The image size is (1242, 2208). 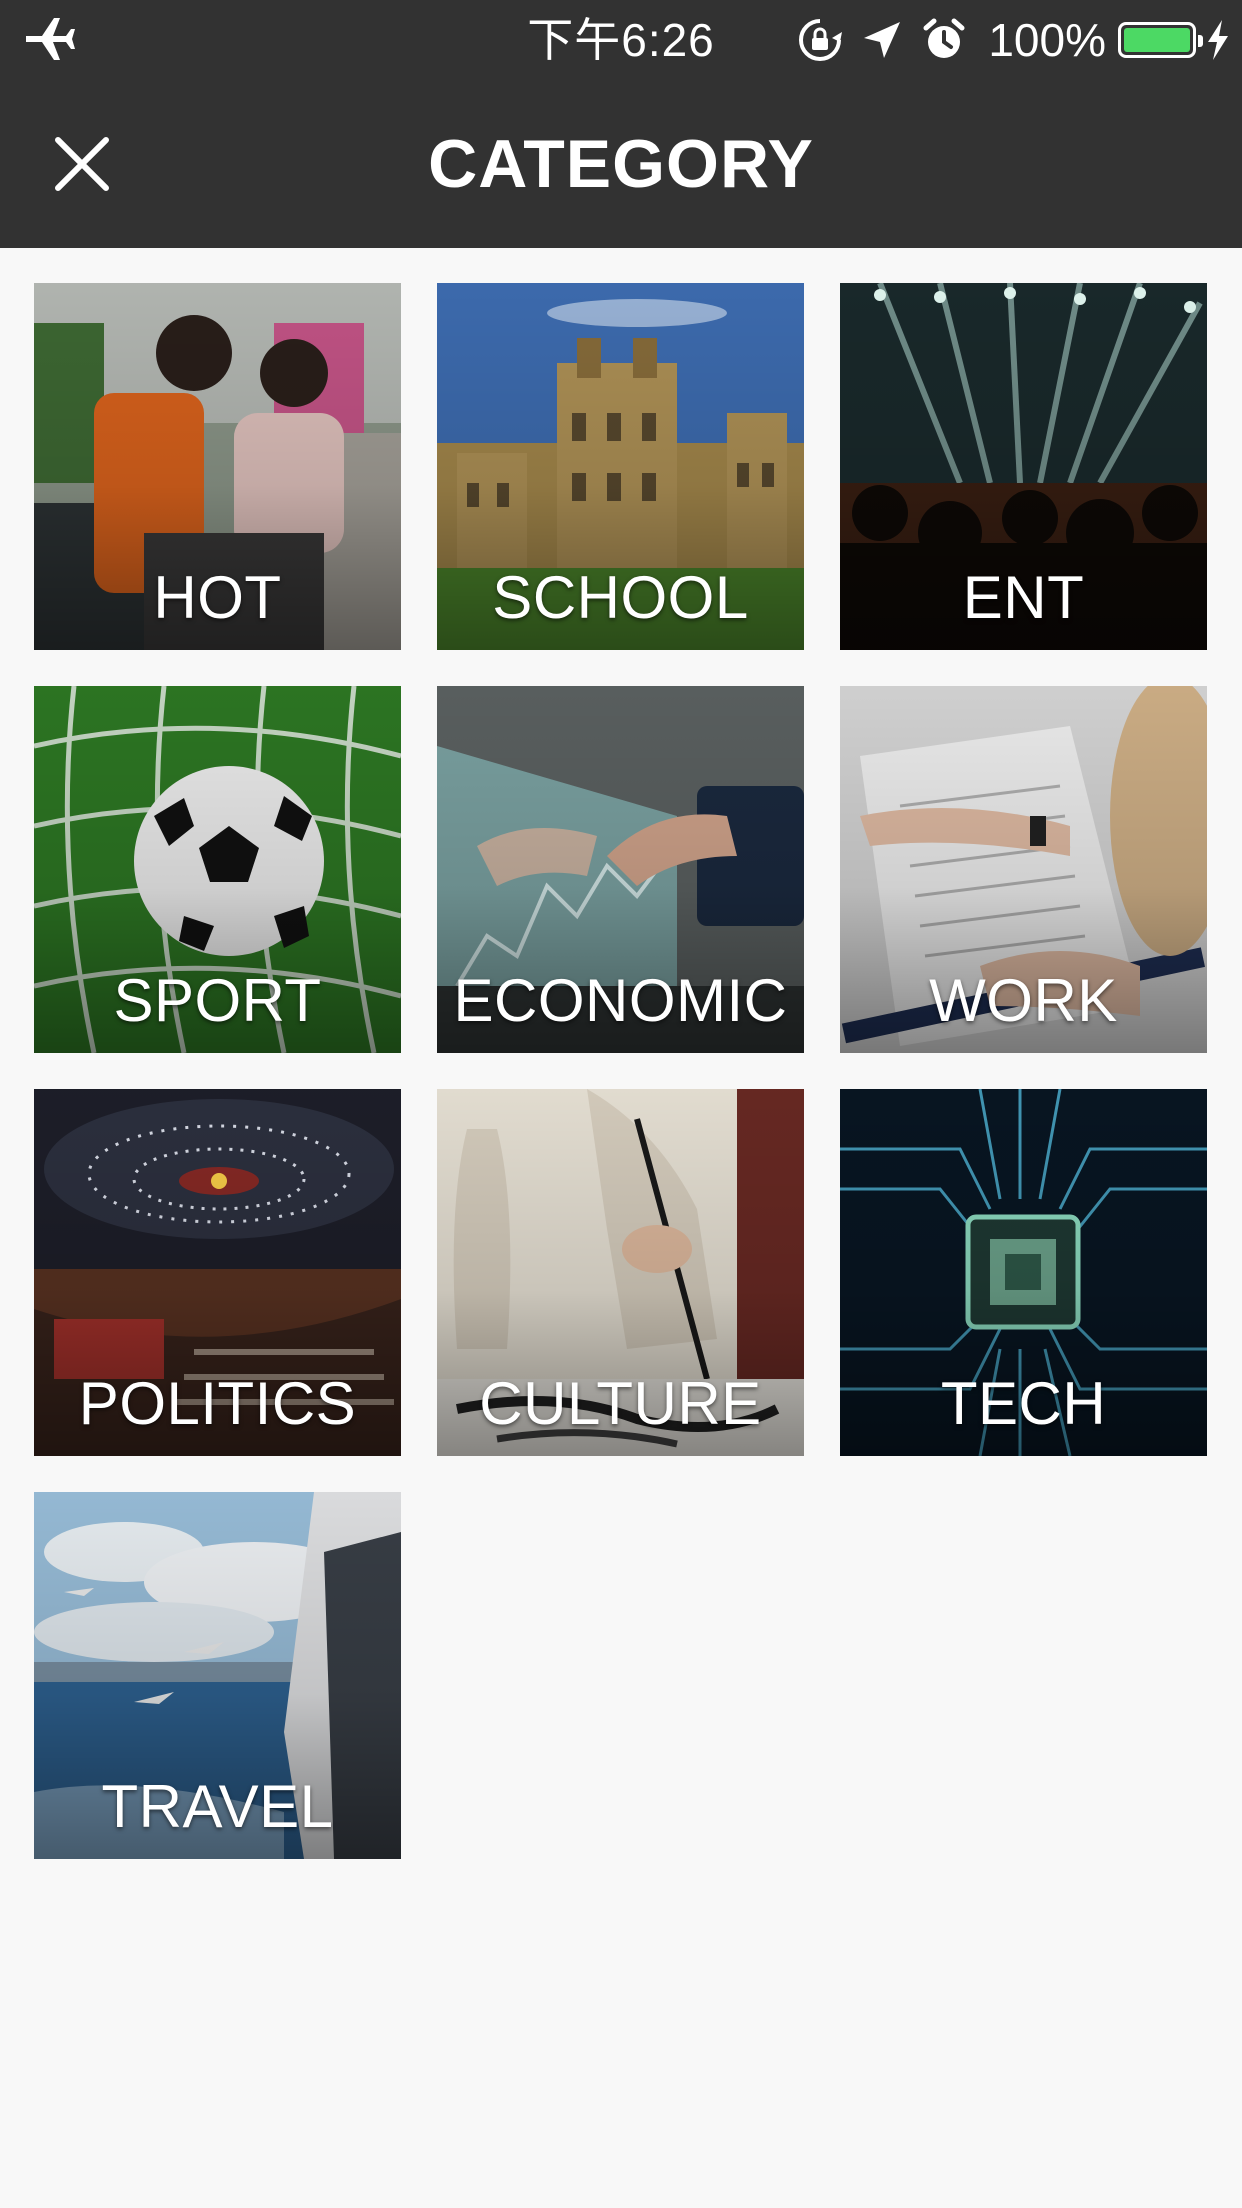 What do you see at coordinates (217, 1675) in the screenshot?
I see `category-tile-travel: TRAVEL` at bounding box center [217, 1675].